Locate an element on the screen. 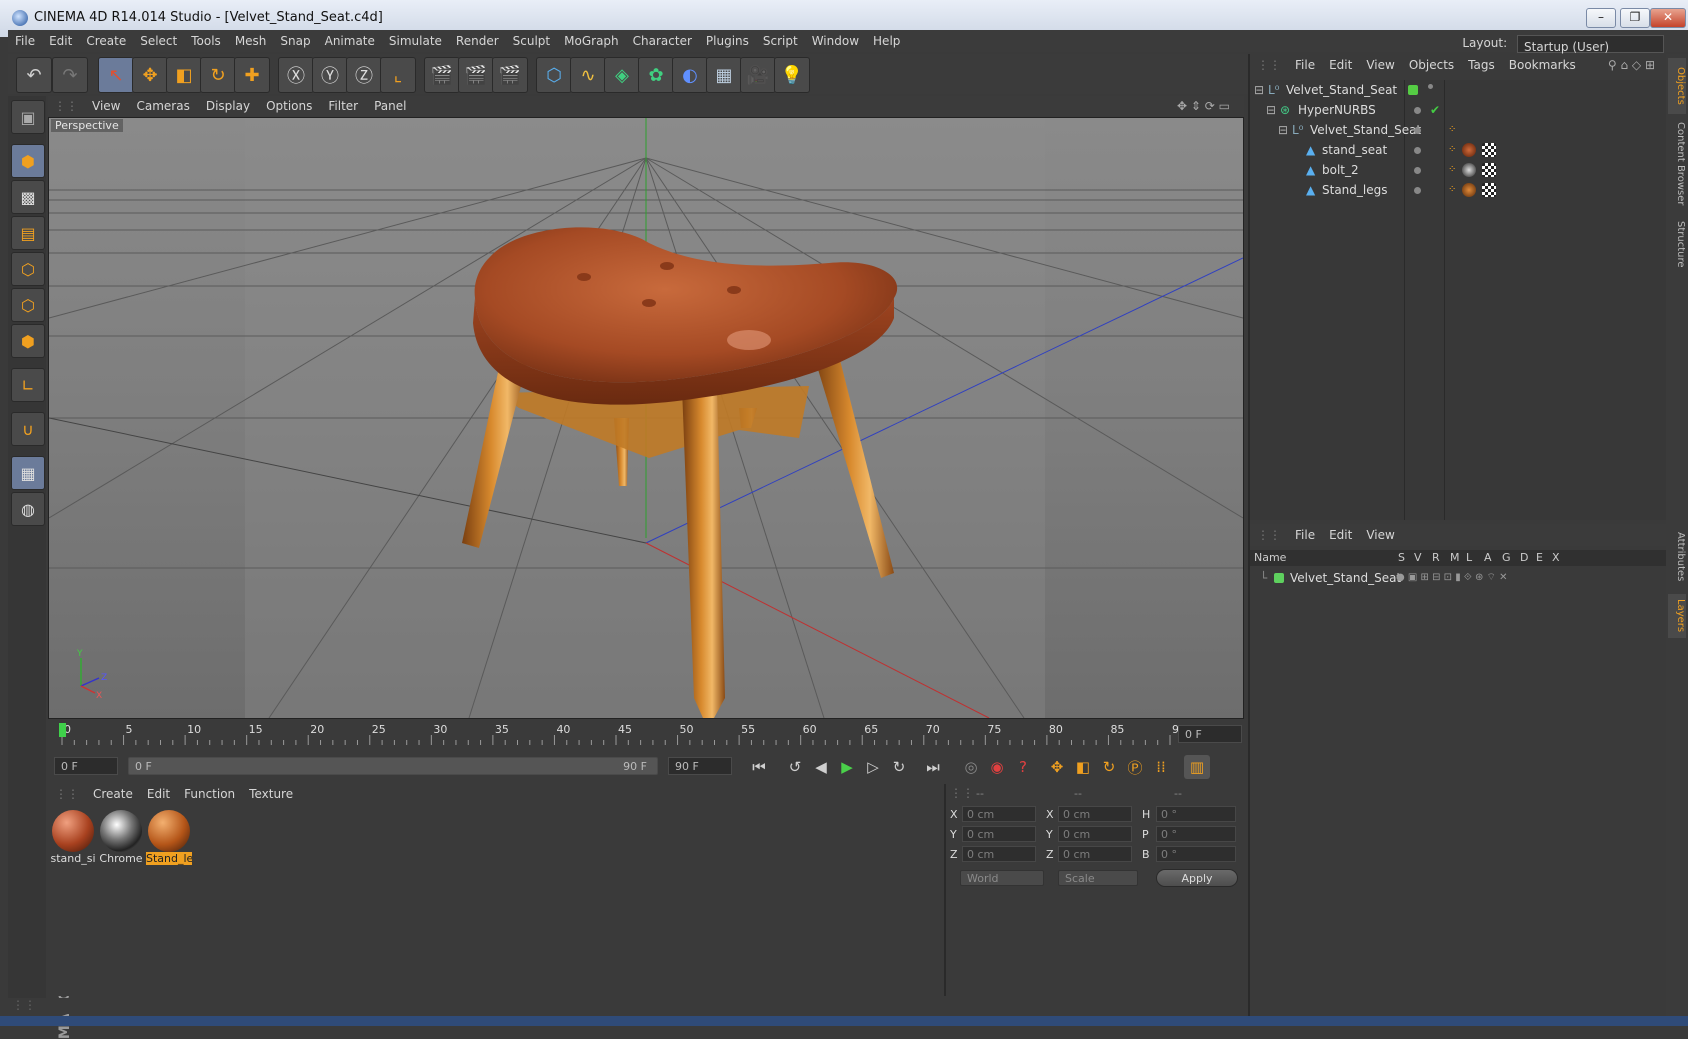  x-axis-lock-icon: Ⓧ is located at coordinates (296, 75).